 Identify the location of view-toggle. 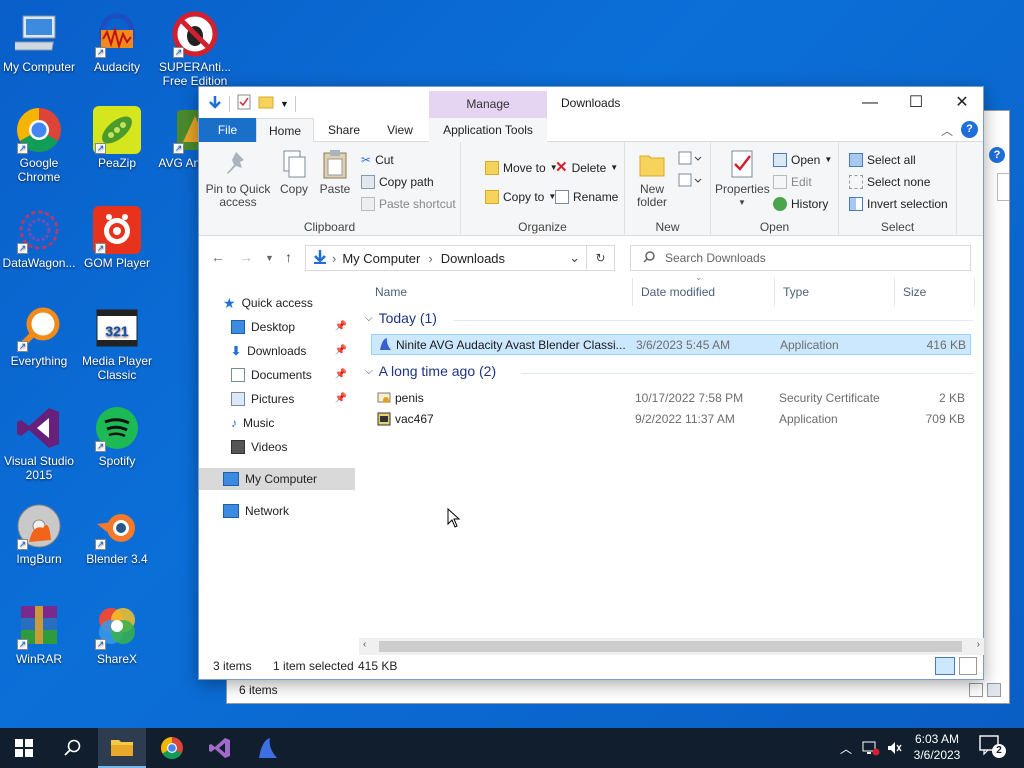
(985, 690).